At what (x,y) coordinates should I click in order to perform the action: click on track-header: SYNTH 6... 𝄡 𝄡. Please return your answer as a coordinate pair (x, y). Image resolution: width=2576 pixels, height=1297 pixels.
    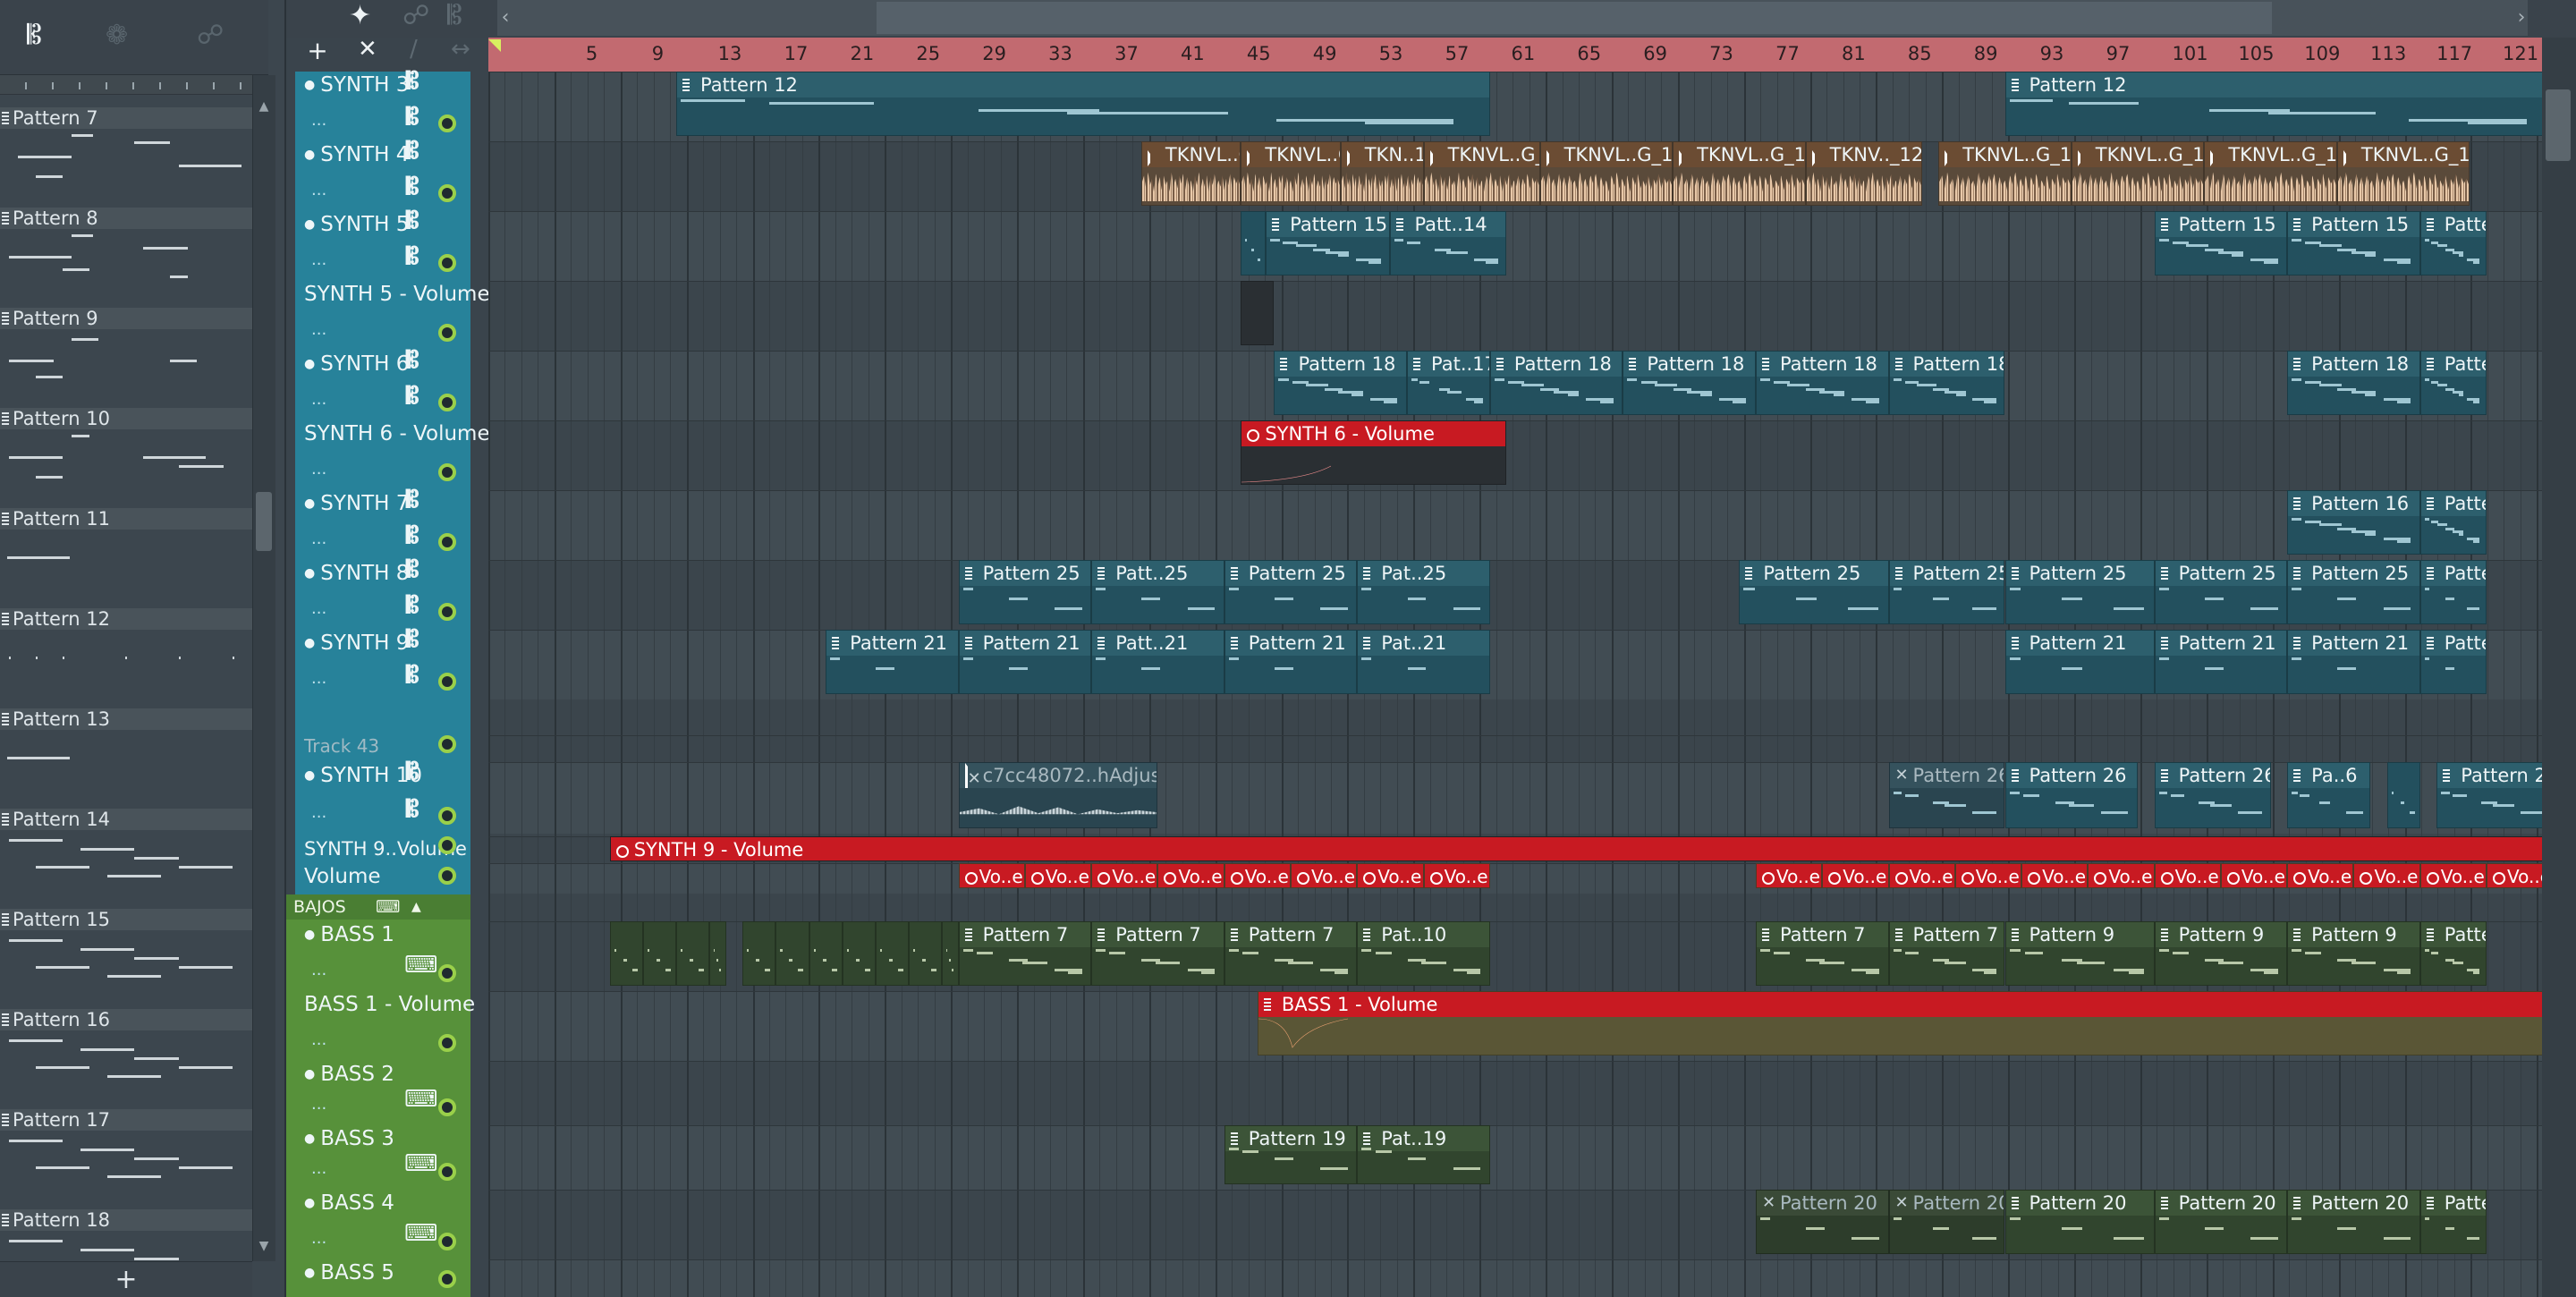
    Looking at the image, I should click on (382, 383).